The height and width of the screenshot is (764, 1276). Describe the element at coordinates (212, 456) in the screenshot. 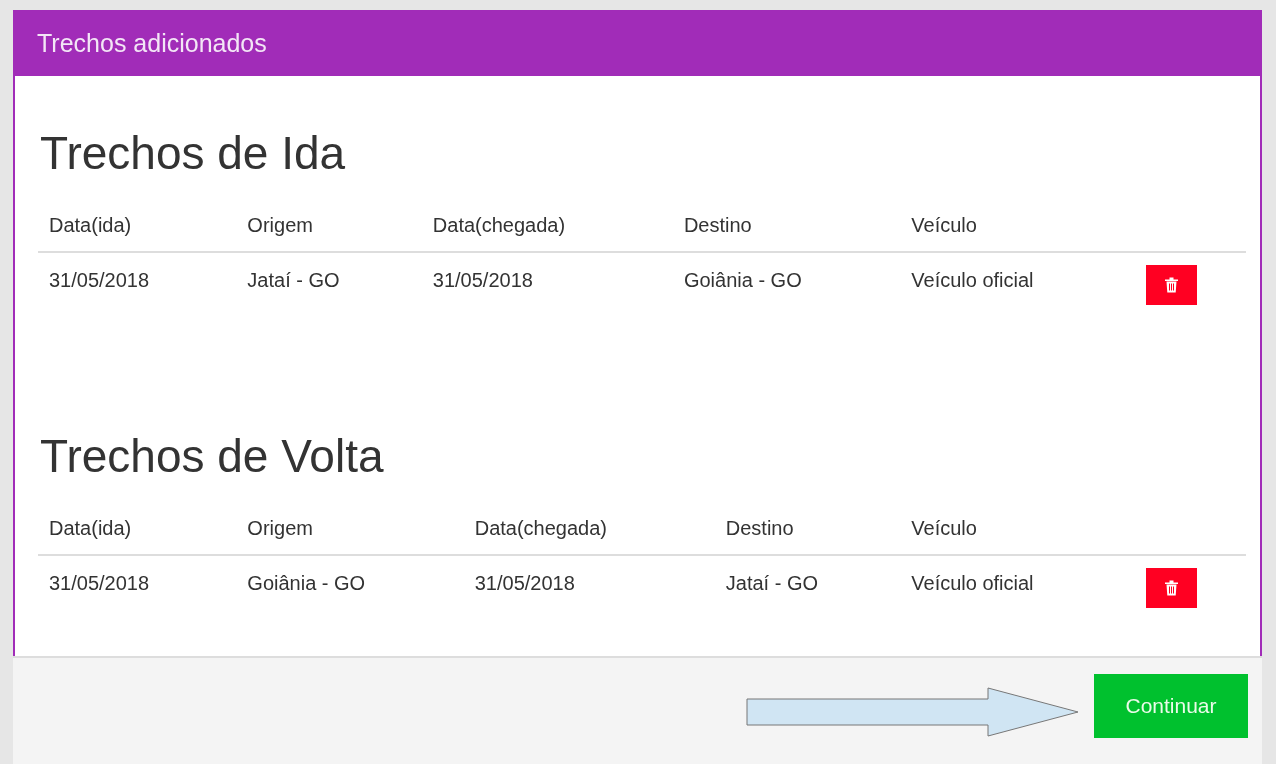

I see `section-heading: Trechos de Volta` at that location.